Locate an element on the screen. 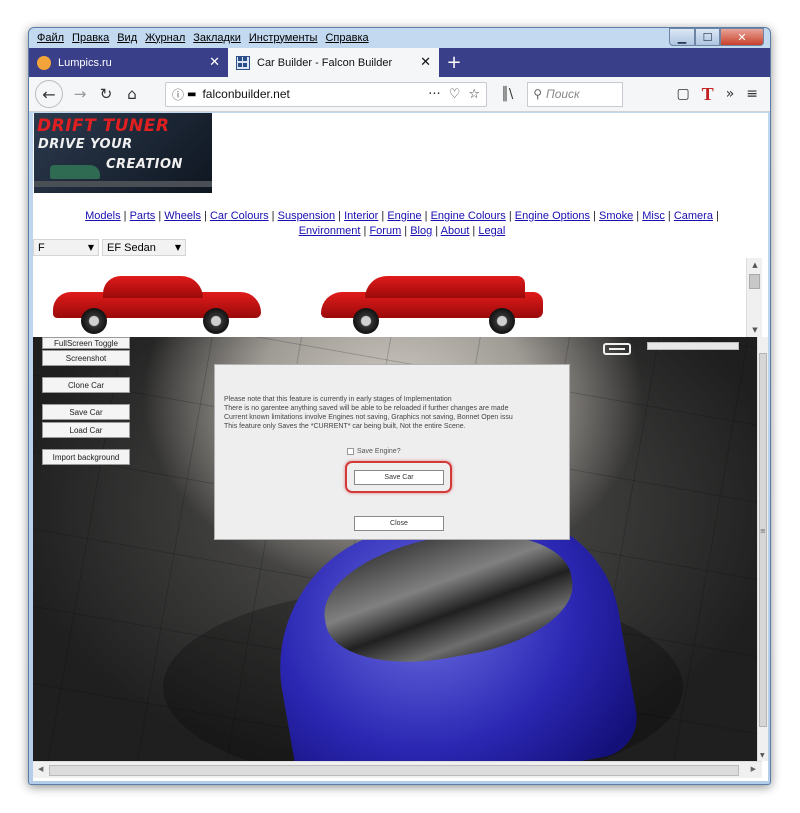 The height and width of the screenshot is (813, 800). tab-title: Car Builder - Falcon Builder is located at coordinates (325, 62).